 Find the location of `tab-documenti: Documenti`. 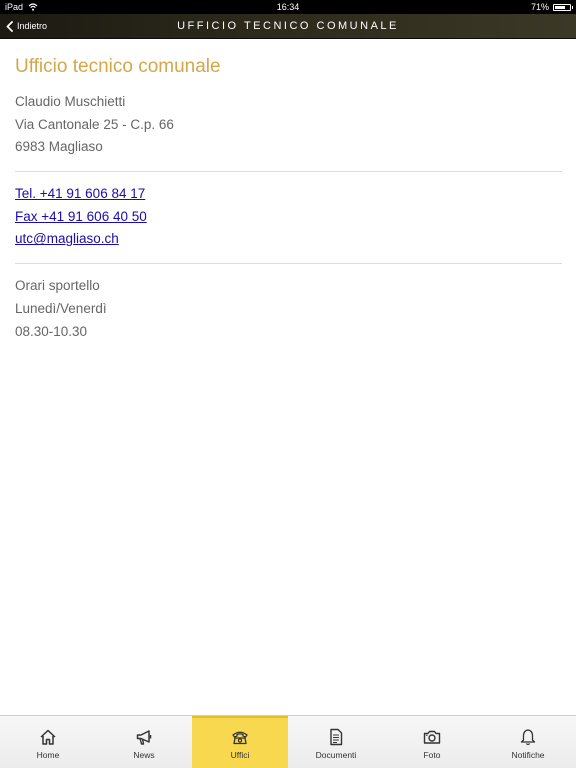

tab-documenti: Documenti is located at coordinates (336, 742).